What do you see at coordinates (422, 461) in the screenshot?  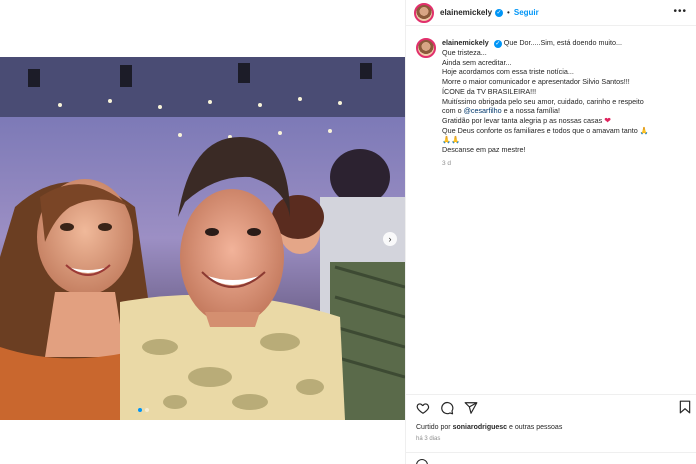 I see `emoji-icon` at bounding box center [422, 461].